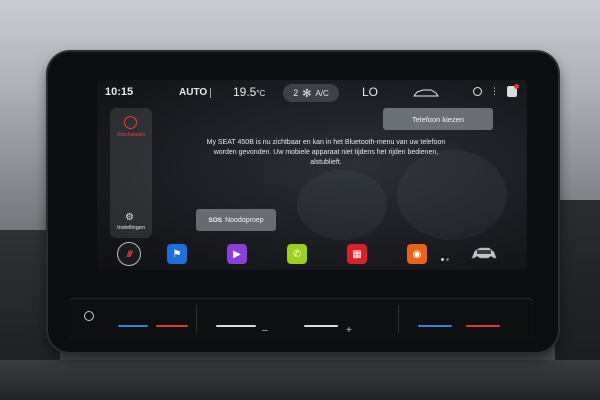  What do you see at coordinates (237, 254) in the screenshot?
I see `play-icon: ▶` at bounding box center [237, 254].